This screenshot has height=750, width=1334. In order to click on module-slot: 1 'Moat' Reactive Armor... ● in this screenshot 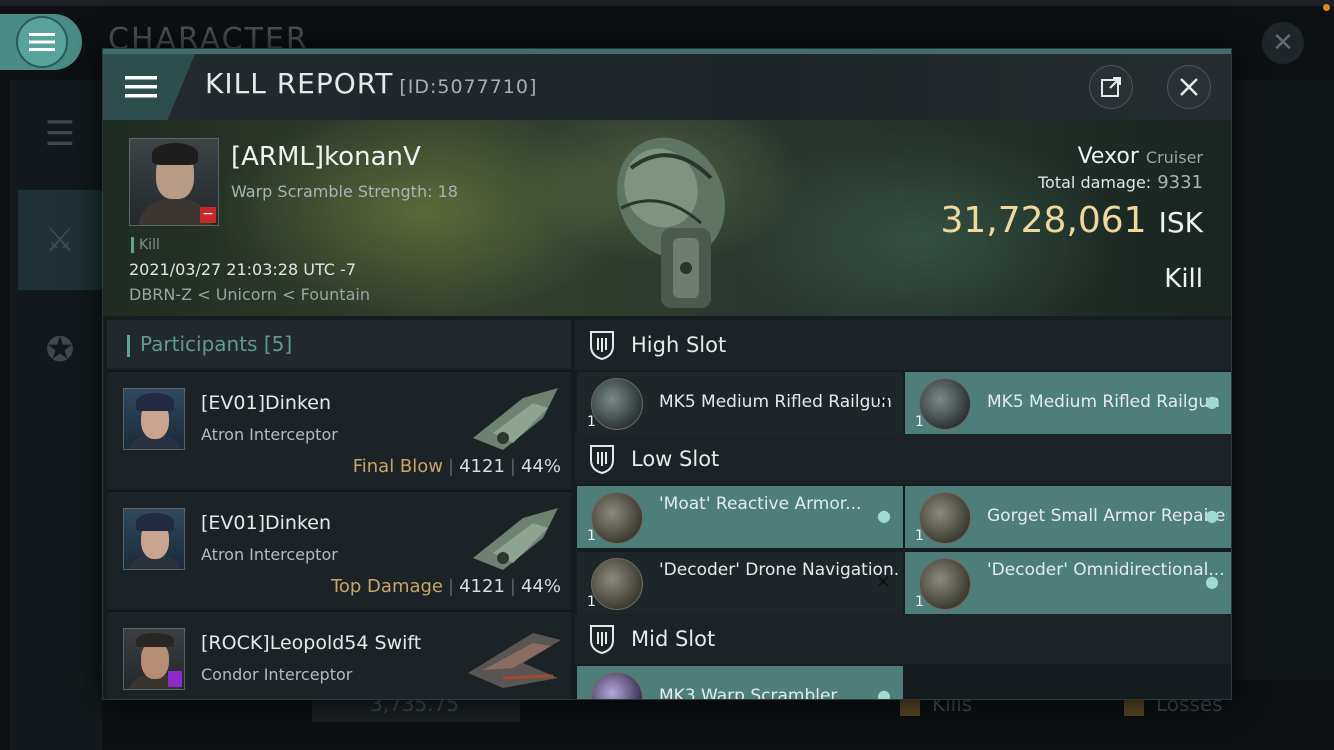, I will do `click(740, 517)`.